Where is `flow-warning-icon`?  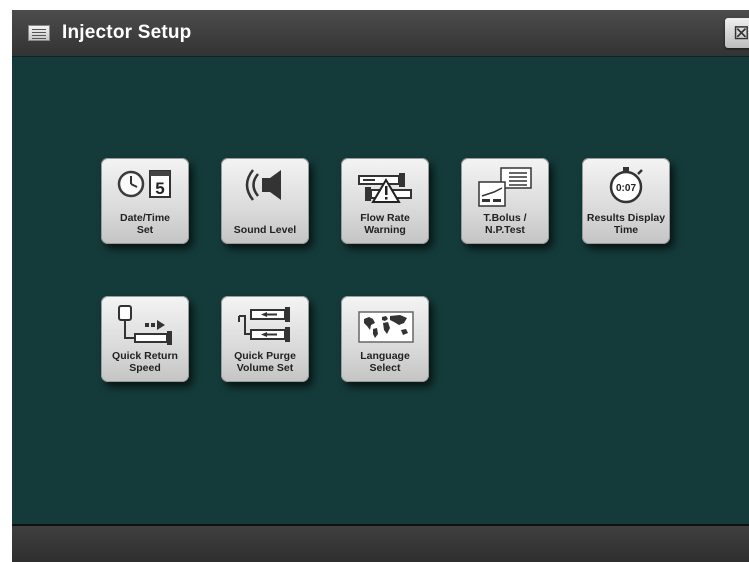
flow-warning-icon is located at coordinates (385, 188).